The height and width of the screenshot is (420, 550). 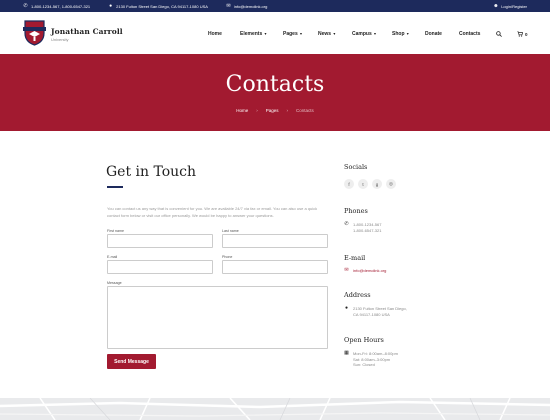 I want to click on search-icon, so click(x=499, y=34).